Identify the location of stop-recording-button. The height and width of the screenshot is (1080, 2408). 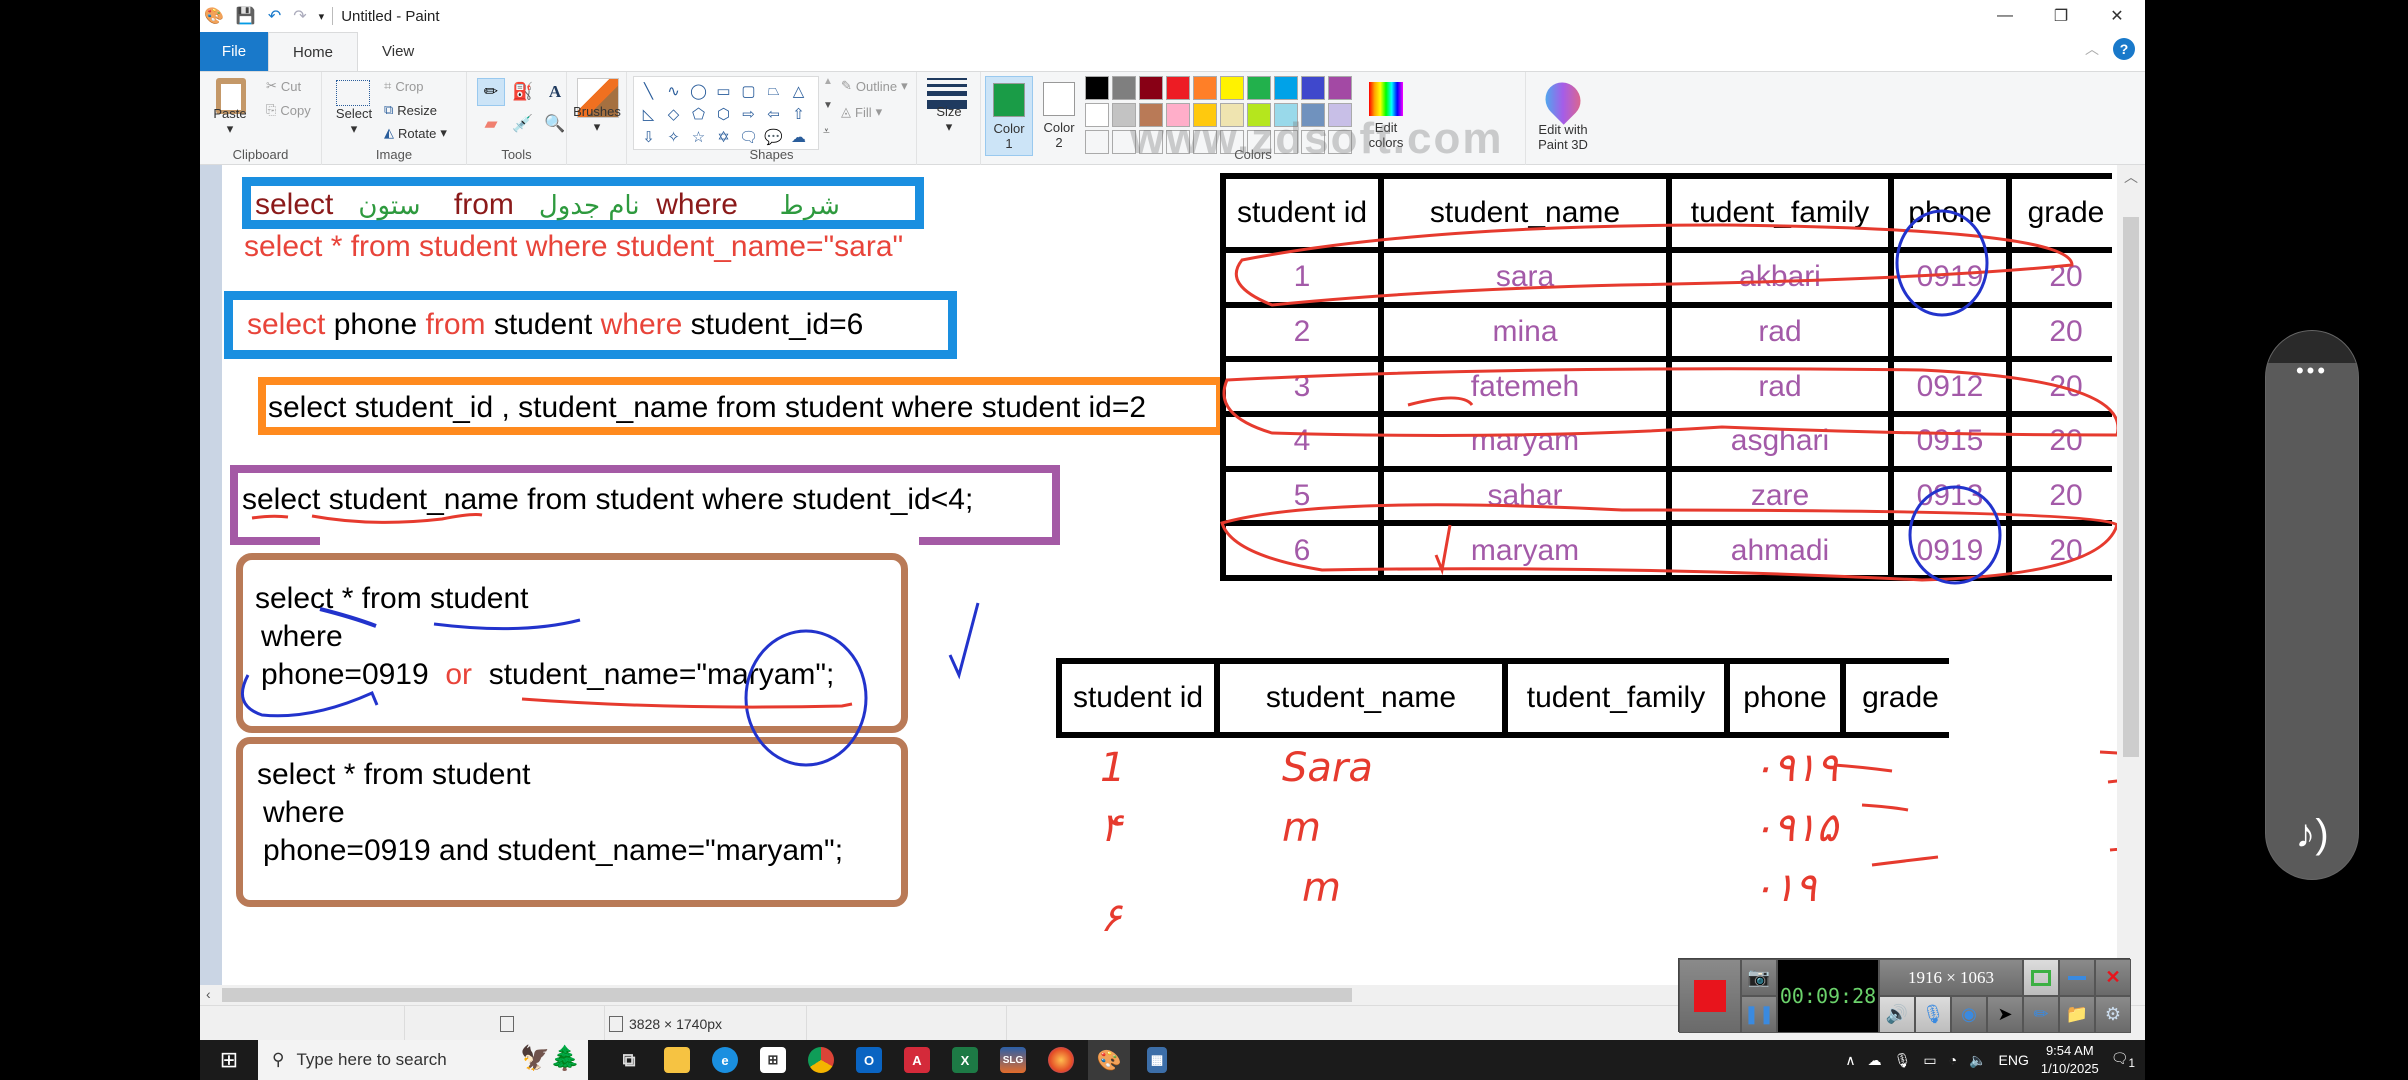
(1710, 996).